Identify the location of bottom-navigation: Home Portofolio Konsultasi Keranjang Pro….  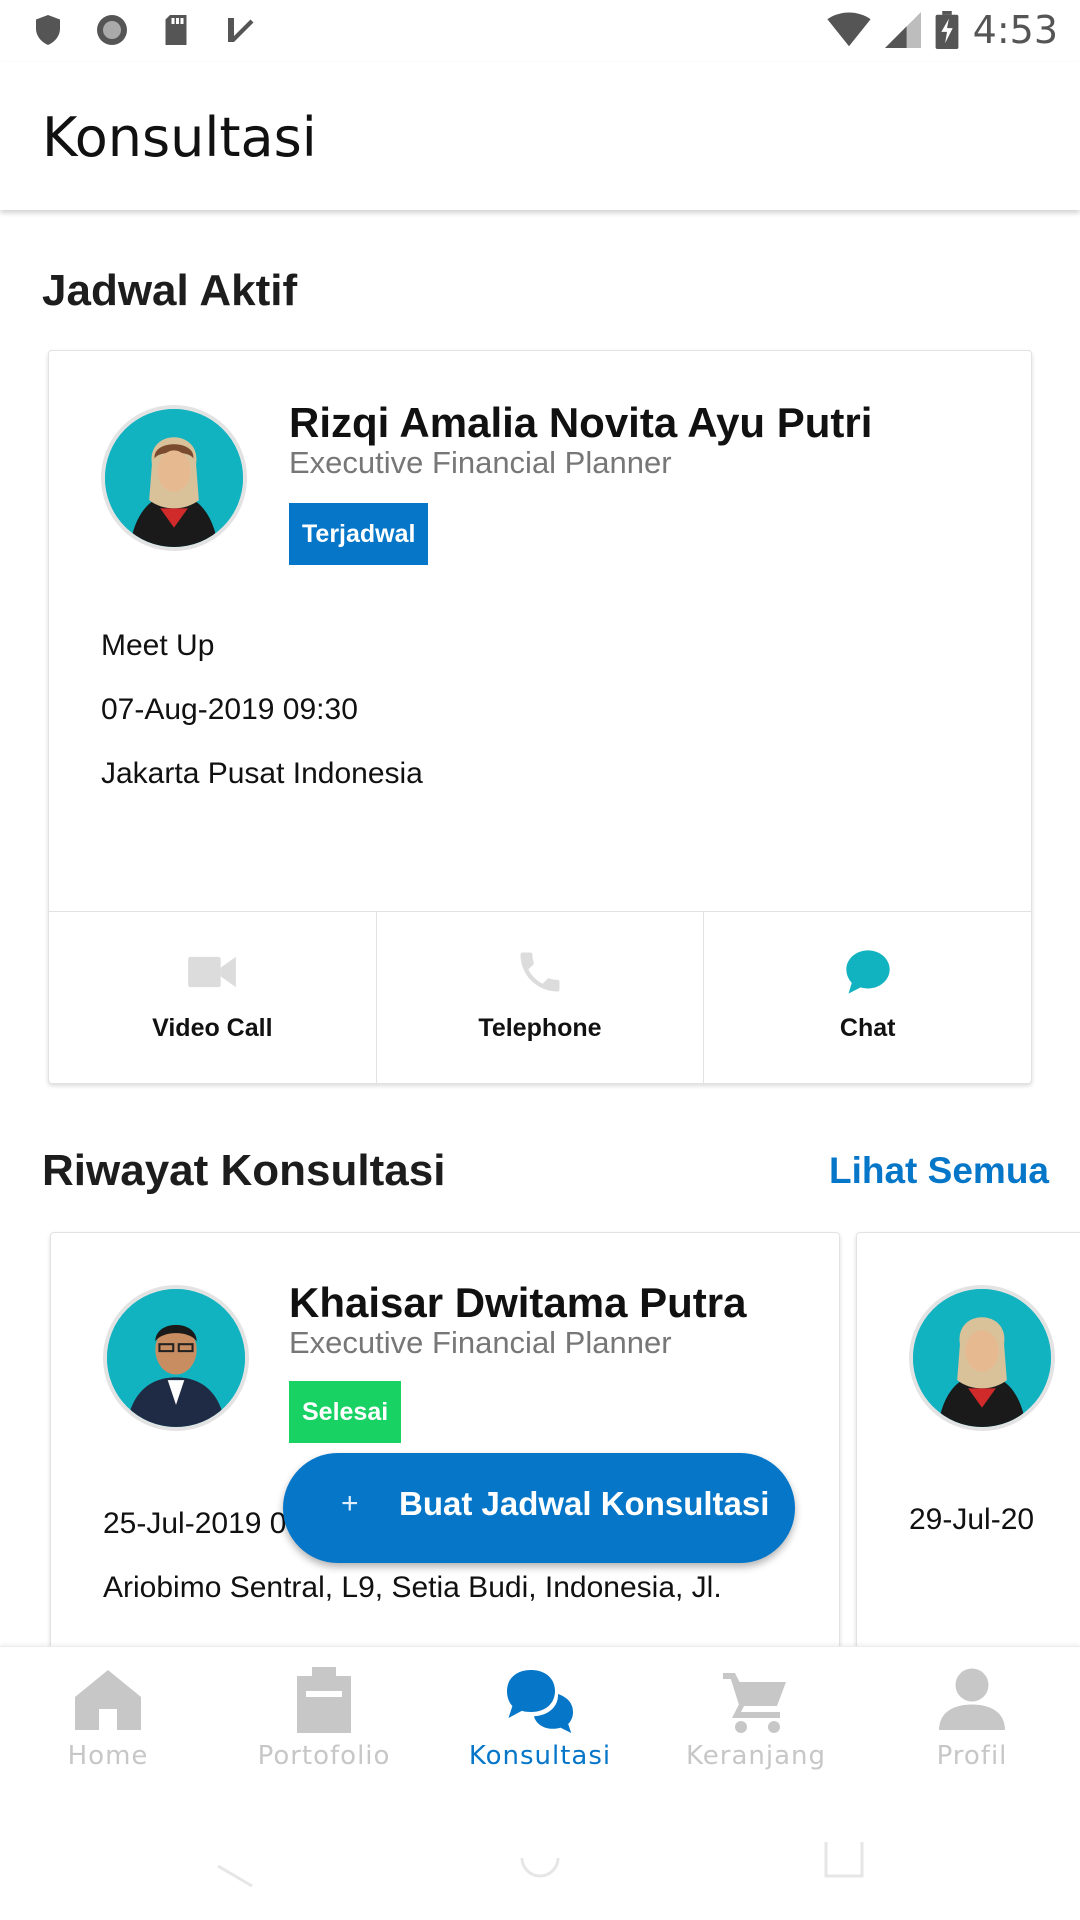
(540, 1726).